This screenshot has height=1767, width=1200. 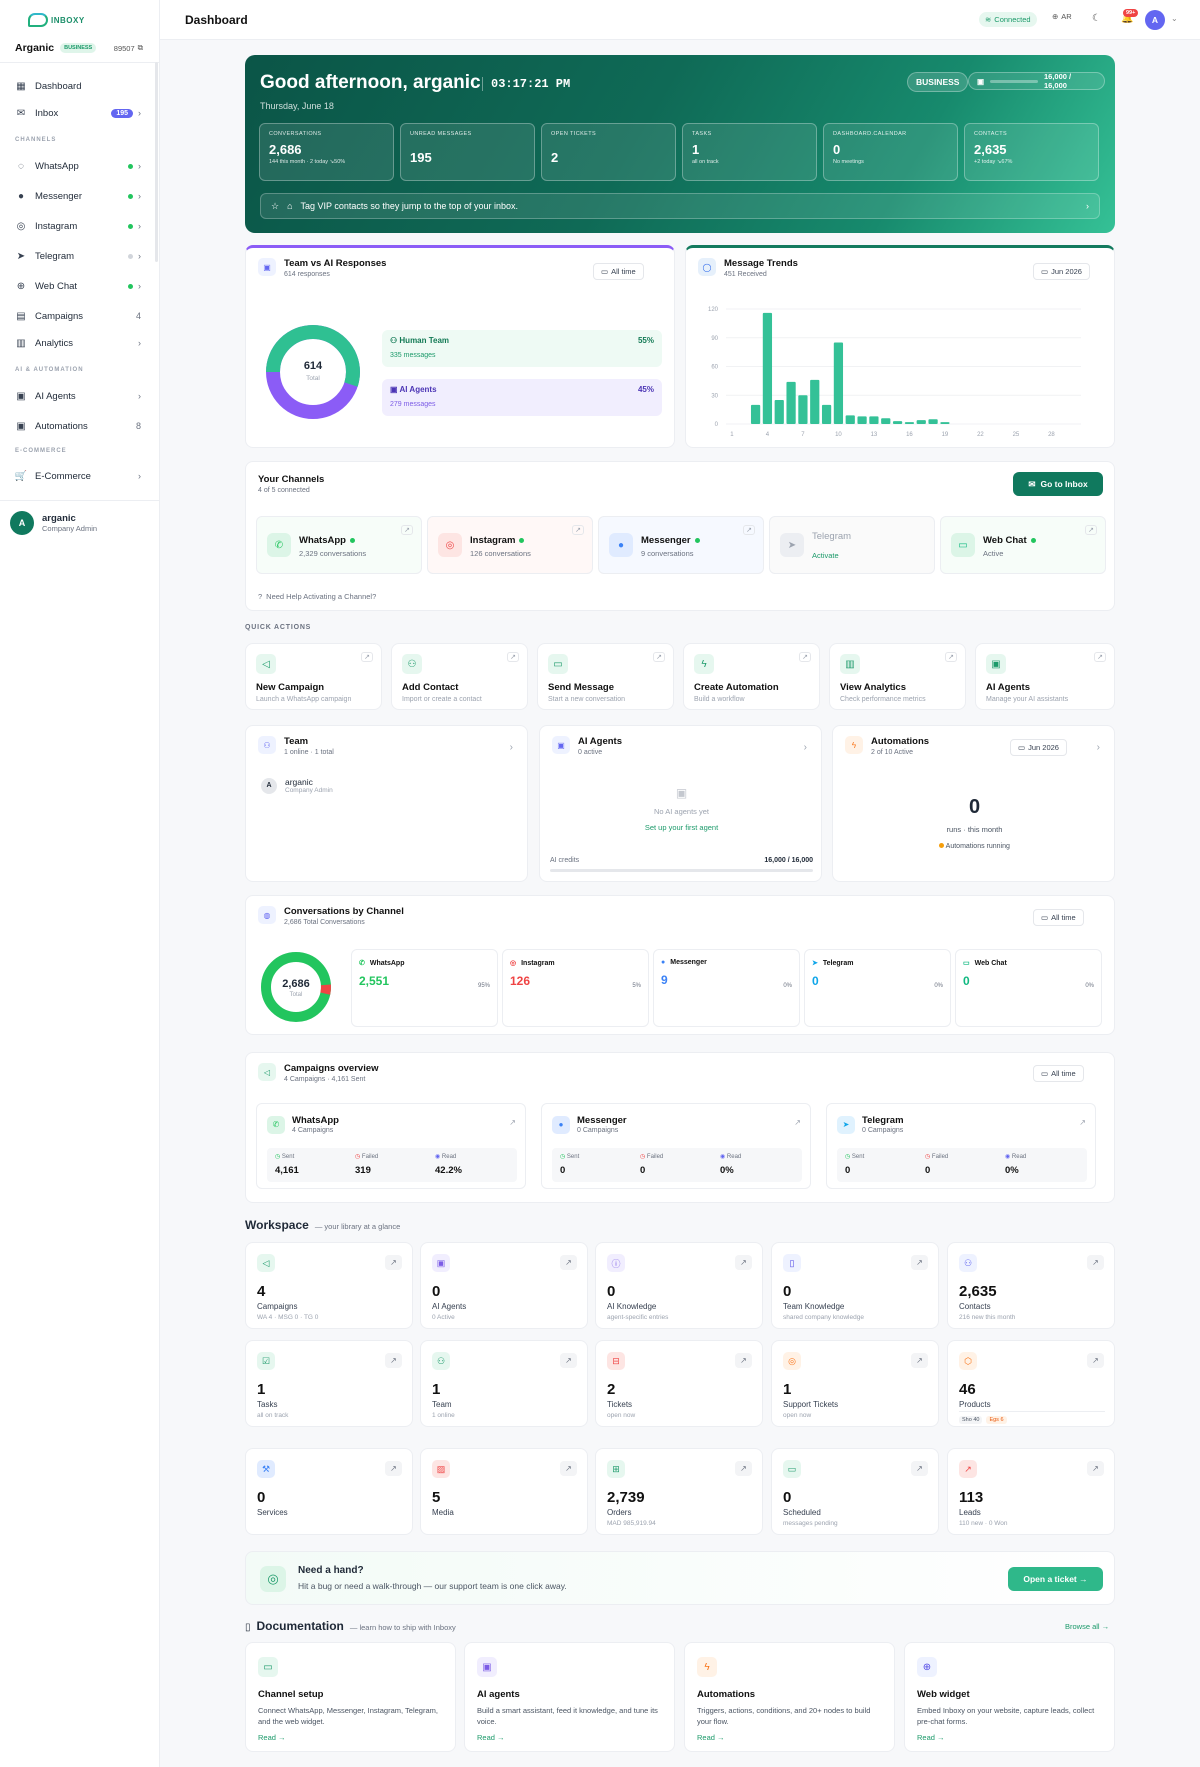 What do you see at coordinates (57, 20) in the screenshot?
I see `brand-logo: INBOXY` at bounding box center [57, 20].